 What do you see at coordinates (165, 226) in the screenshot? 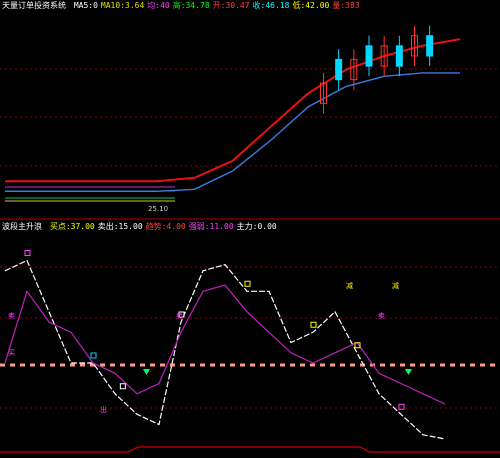
I see `oscillator-indicator-2: 趋势:4.00` at bounding box center [165, 226].